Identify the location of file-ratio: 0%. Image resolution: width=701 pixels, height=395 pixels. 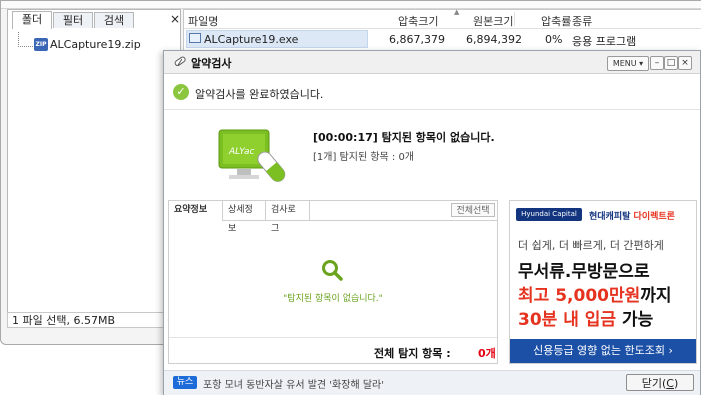
(554, 39).